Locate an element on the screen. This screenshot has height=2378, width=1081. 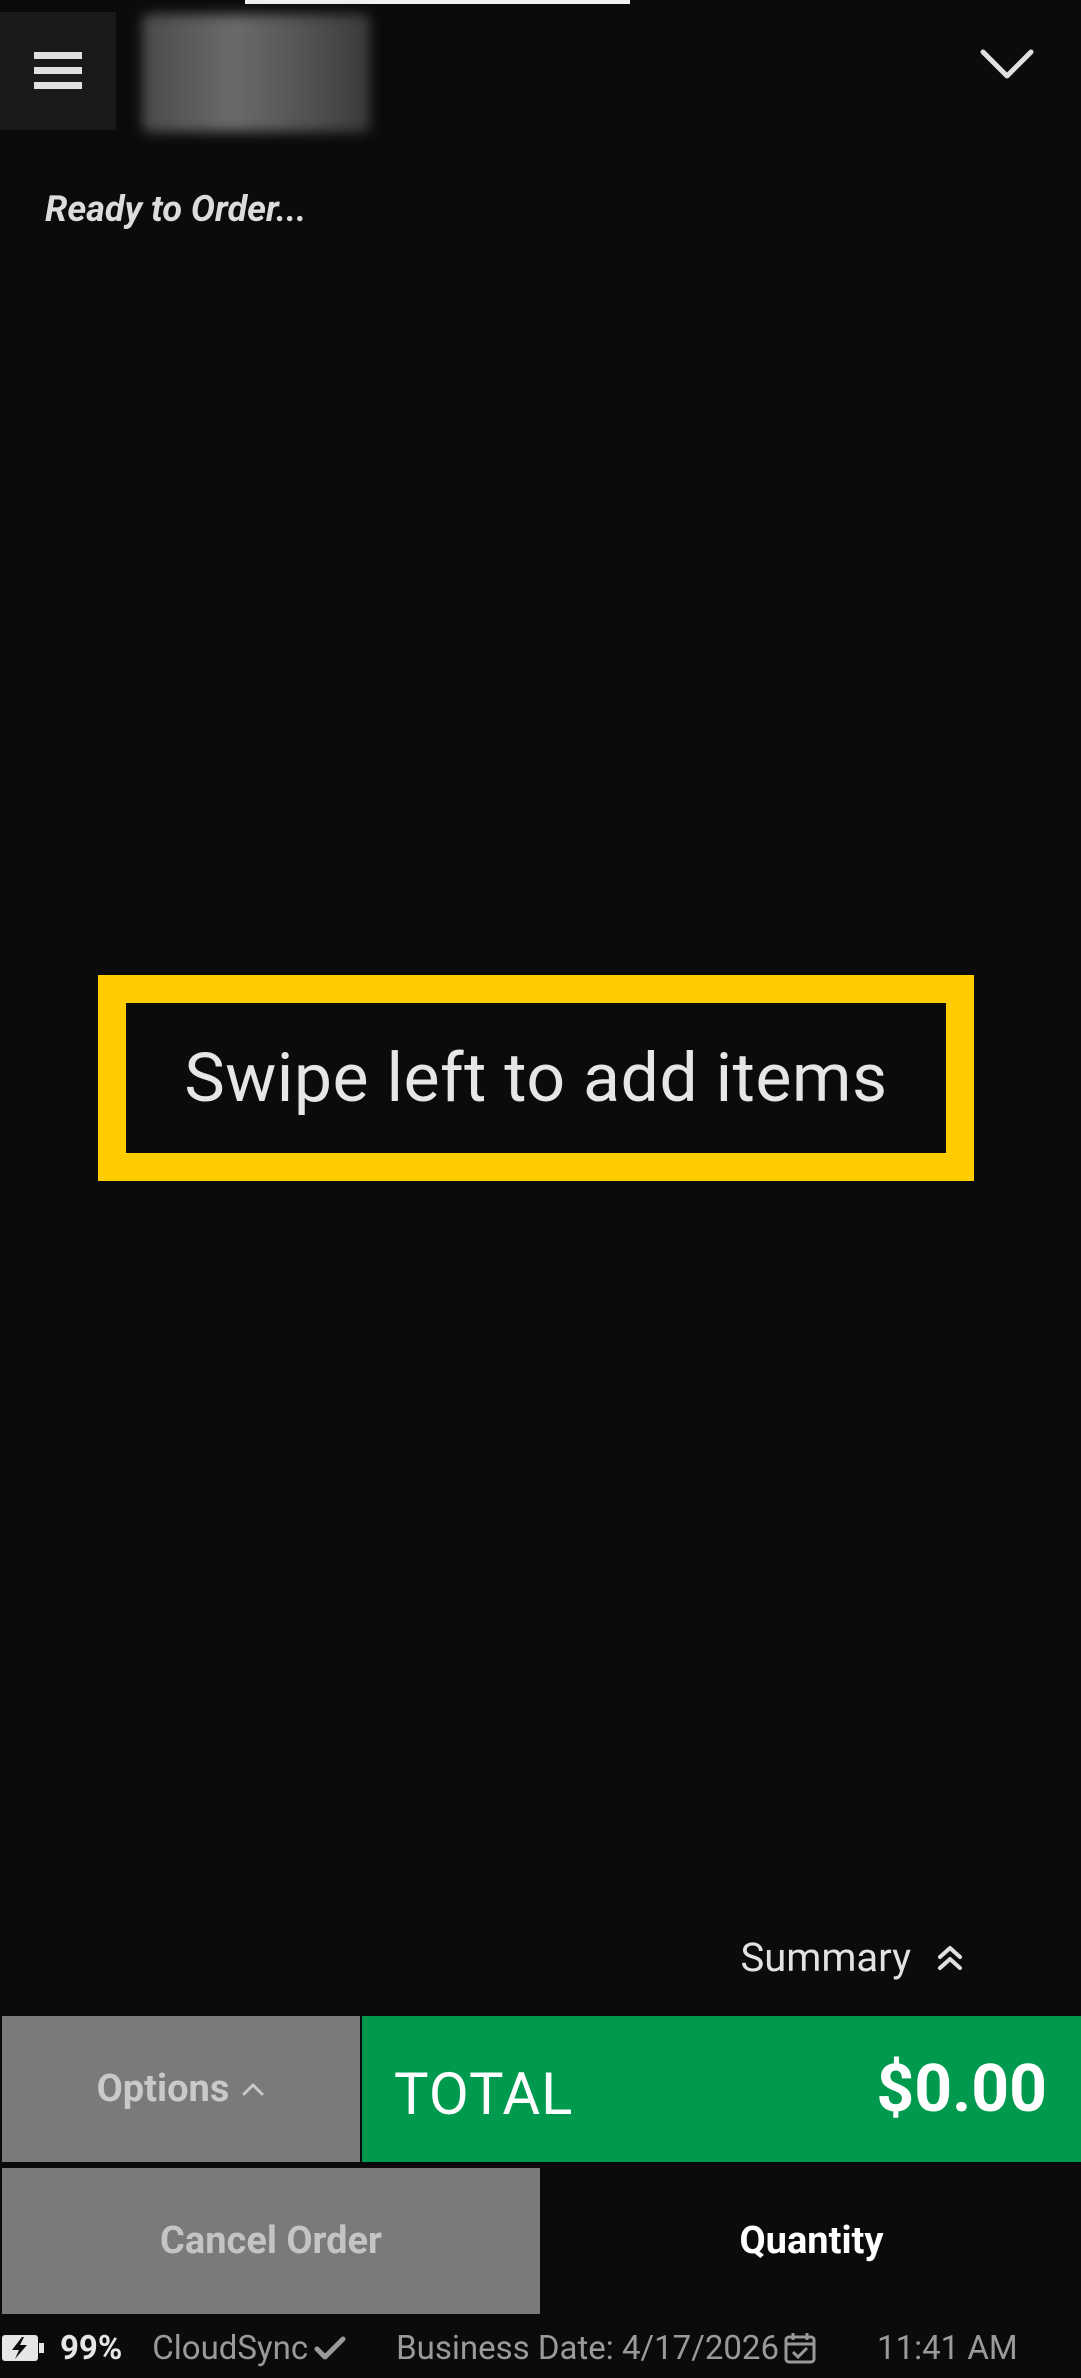
empty-order-callout: Swipe left to add items is located at coordinates (536, 1078).